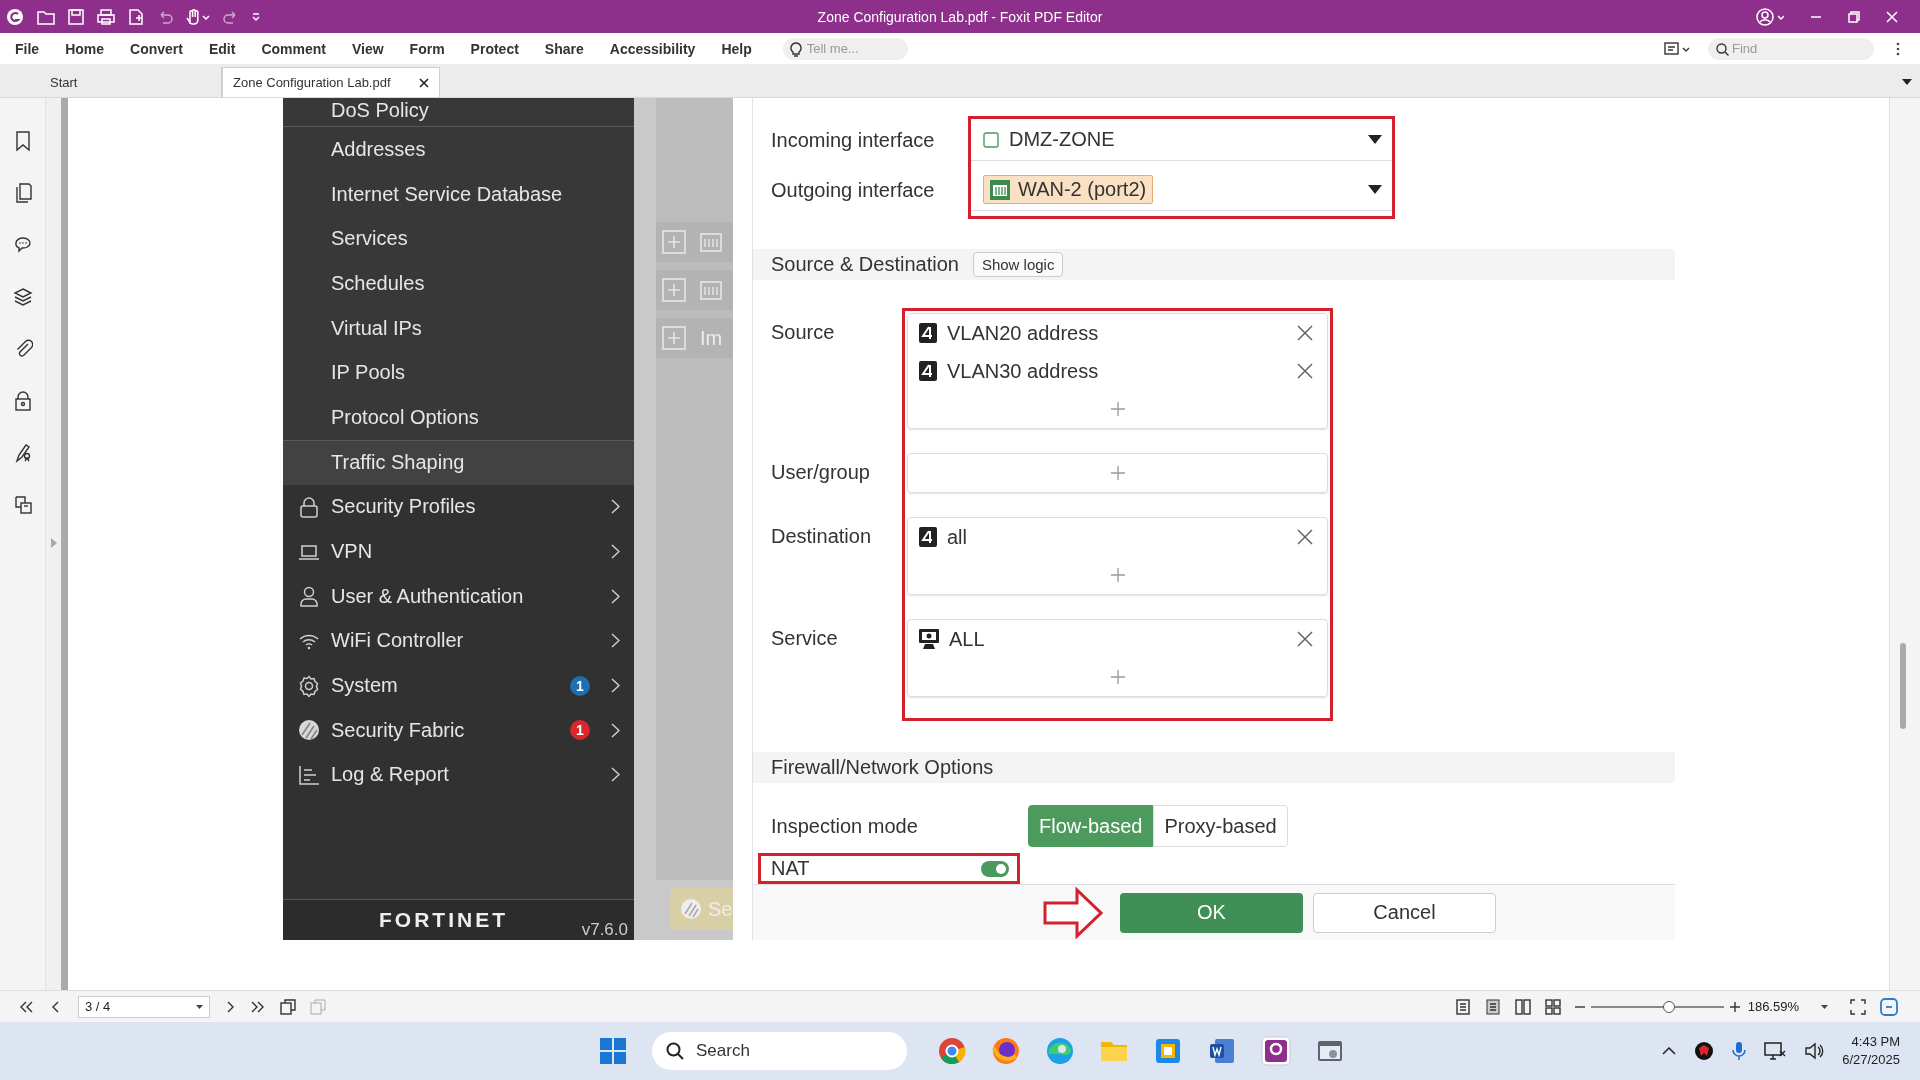  Describe the element at coordinates (458, 641) in the screenshot. I see `sidebar-item: WiFi Controller` at that location.